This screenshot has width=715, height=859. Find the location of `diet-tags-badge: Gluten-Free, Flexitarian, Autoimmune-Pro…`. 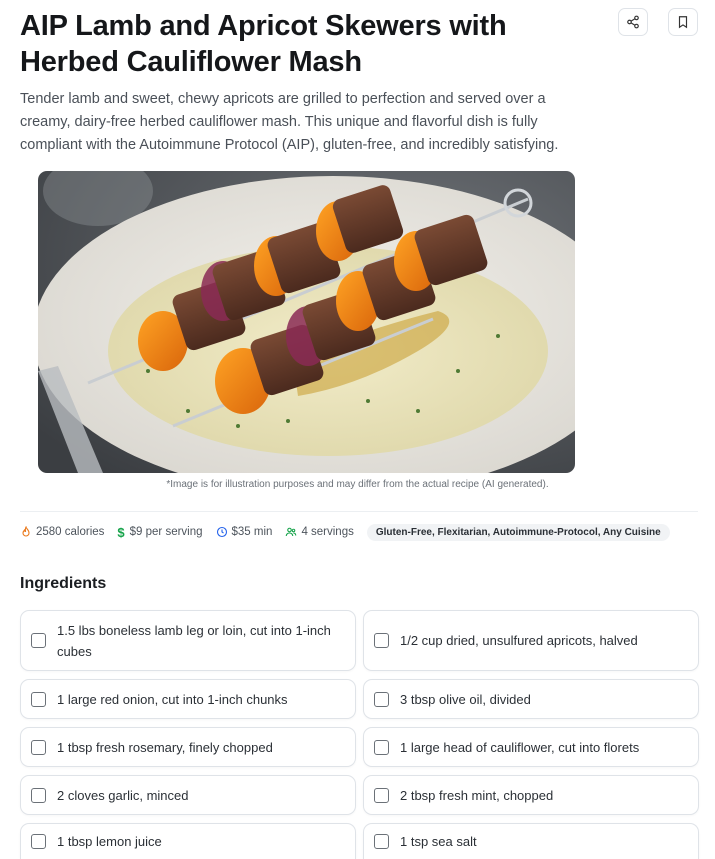

diet-tags-badge: Gluten-Free, Flexitarian, Autoimmune-Pro… is located at coordinates (518, 532).